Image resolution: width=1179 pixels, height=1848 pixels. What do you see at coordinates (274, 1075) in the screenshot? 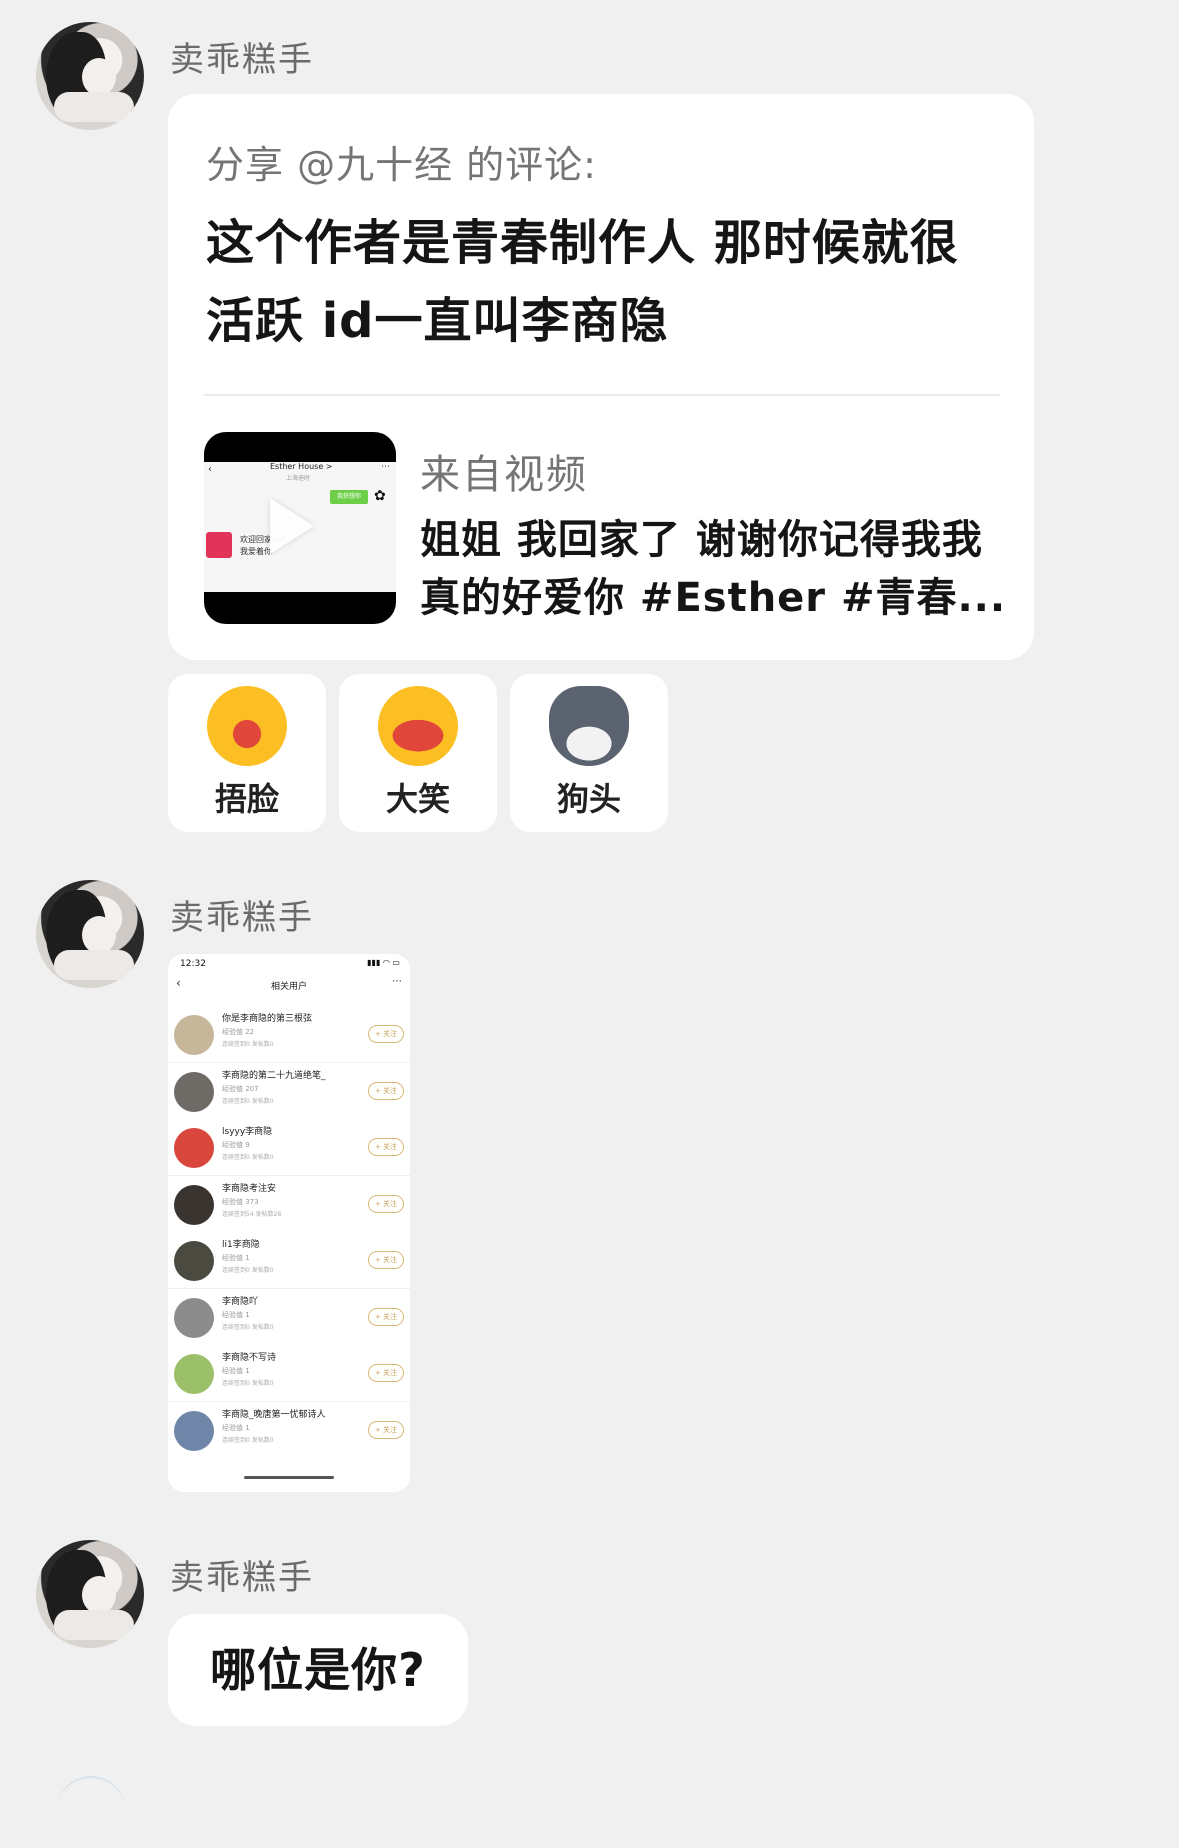
I see `user-name: 李商隐的第二十九道绝笔_` at bounding box center [274, 1075].